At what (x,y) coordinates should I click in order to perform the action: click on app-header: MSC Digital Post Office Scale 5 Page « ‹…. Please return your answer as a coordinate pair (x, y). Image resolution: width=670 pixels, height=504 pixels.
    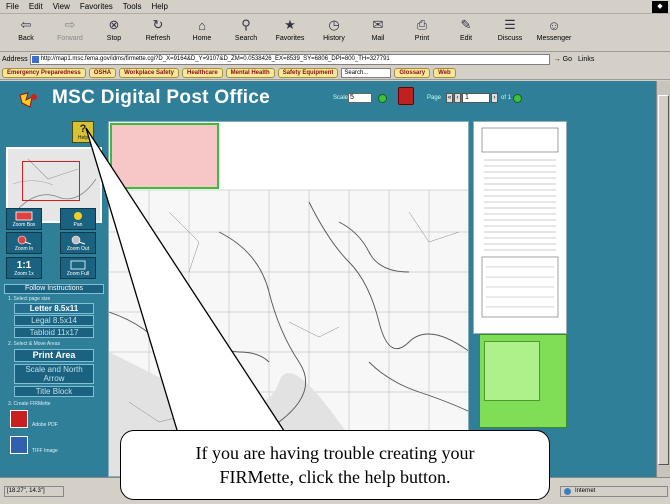
    Looking at the image, I should click on (335, 99).